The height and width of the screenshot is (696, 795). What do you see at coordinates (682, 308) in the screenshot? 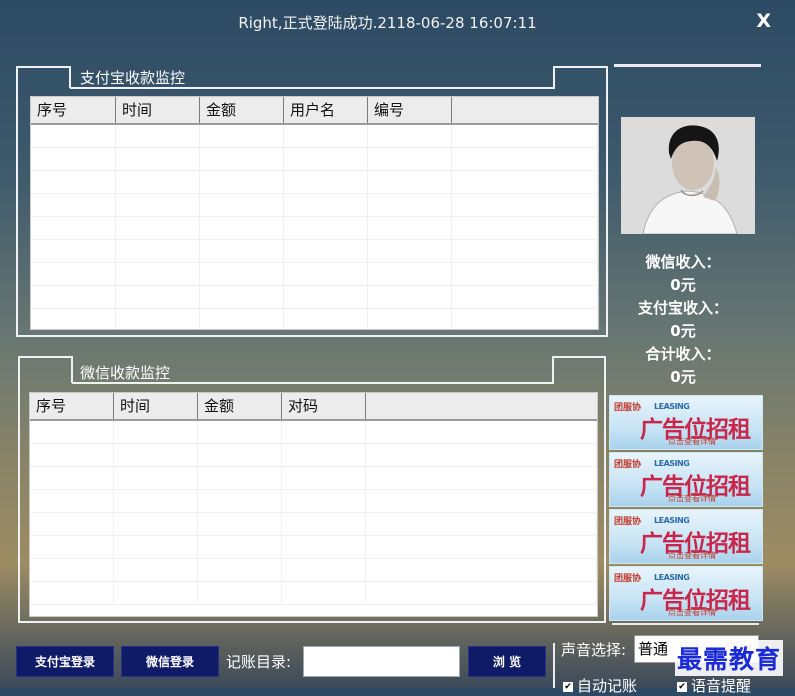
I see `alipay-income-label: 支付宝收入：` at bounding box center [682, 308].